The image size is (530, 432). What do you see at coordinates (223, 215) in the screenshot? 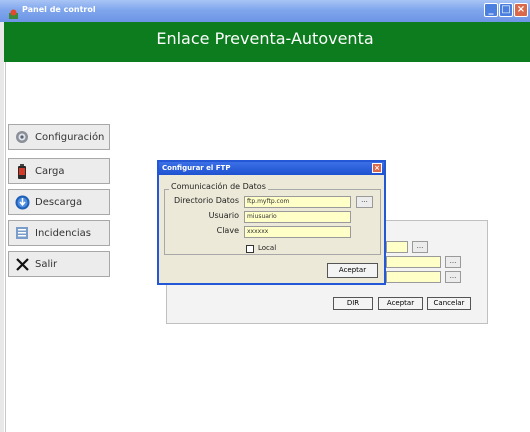
I see `usuario-label: Usuario` at bounding box center [223, 215].